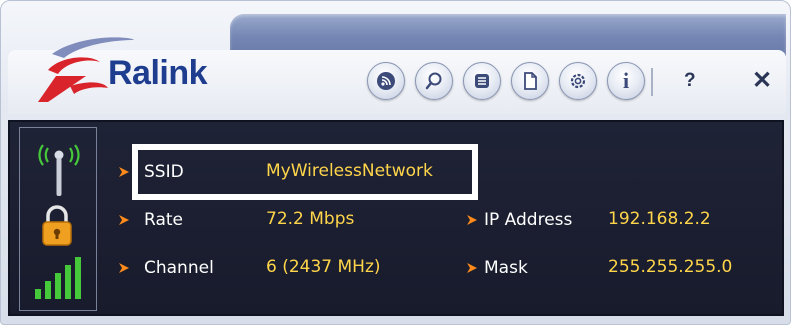 The height and width of the screenshot is (325, 791). Describe the element at coordinates (506, 268) in the screenshot. I see `mask-label: Mask` at that location.